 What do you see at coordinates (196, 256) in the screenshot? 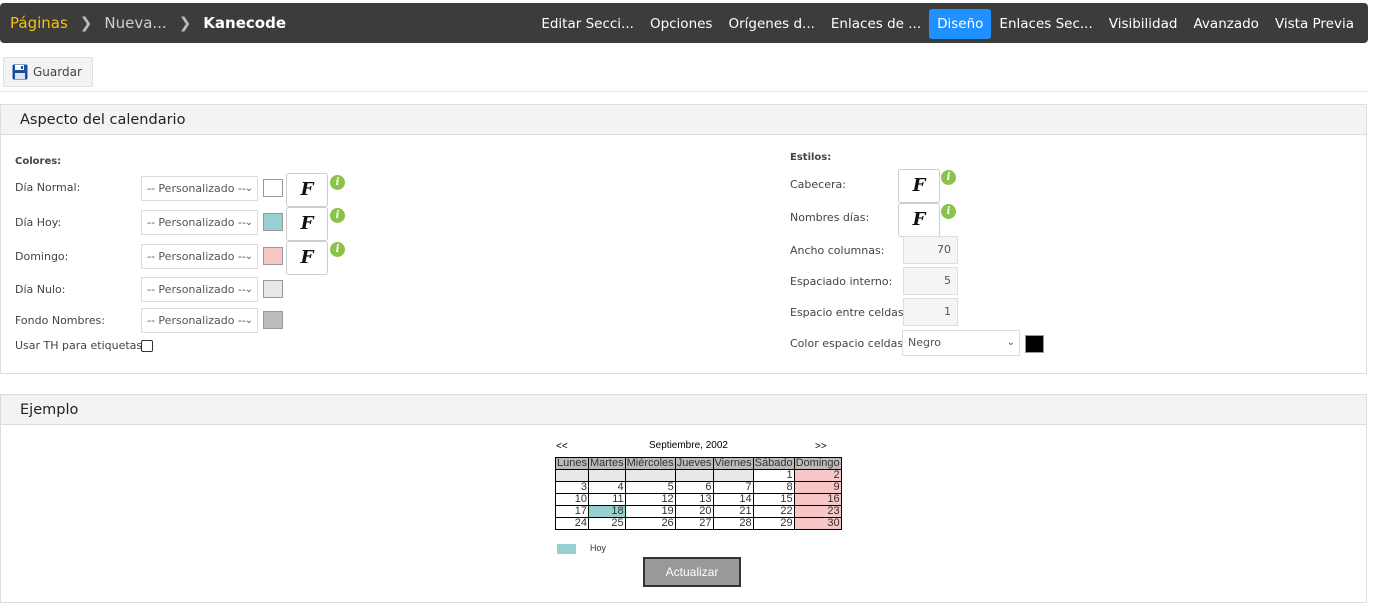
I see `domingo-select-value: -- Personalizado --` at bounding box center [196, 256].